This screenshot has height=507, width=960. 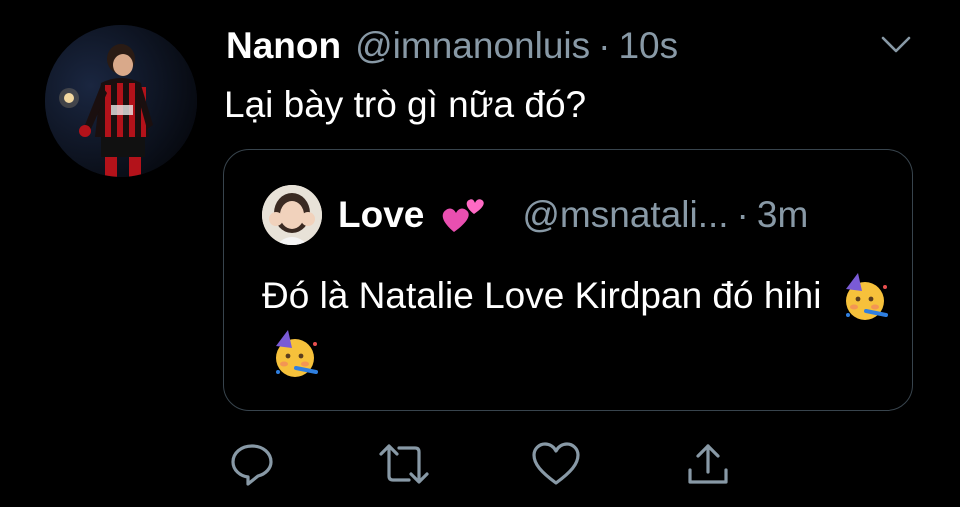 I want to click on author-handle: @imnanonluis, so click(x=472, y=46).